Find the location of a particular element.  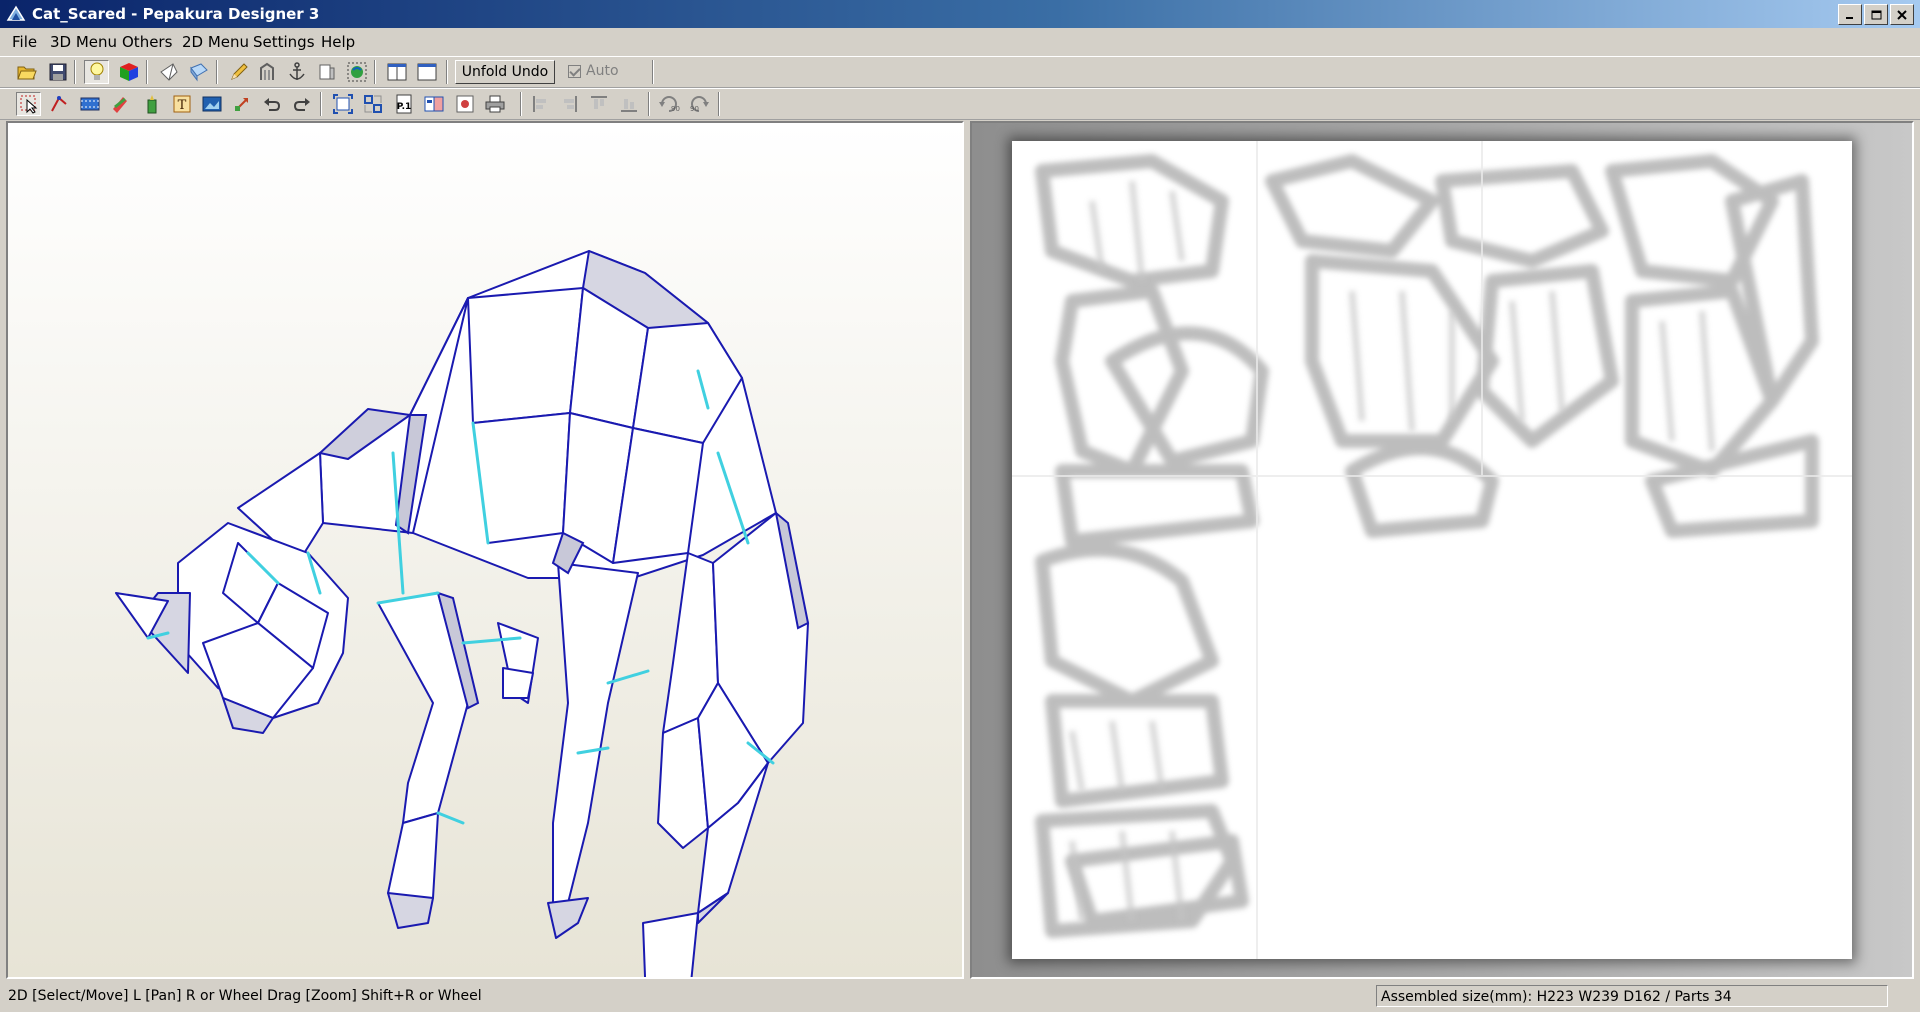

paper-fold-icon is located at coordinates (198, 72).